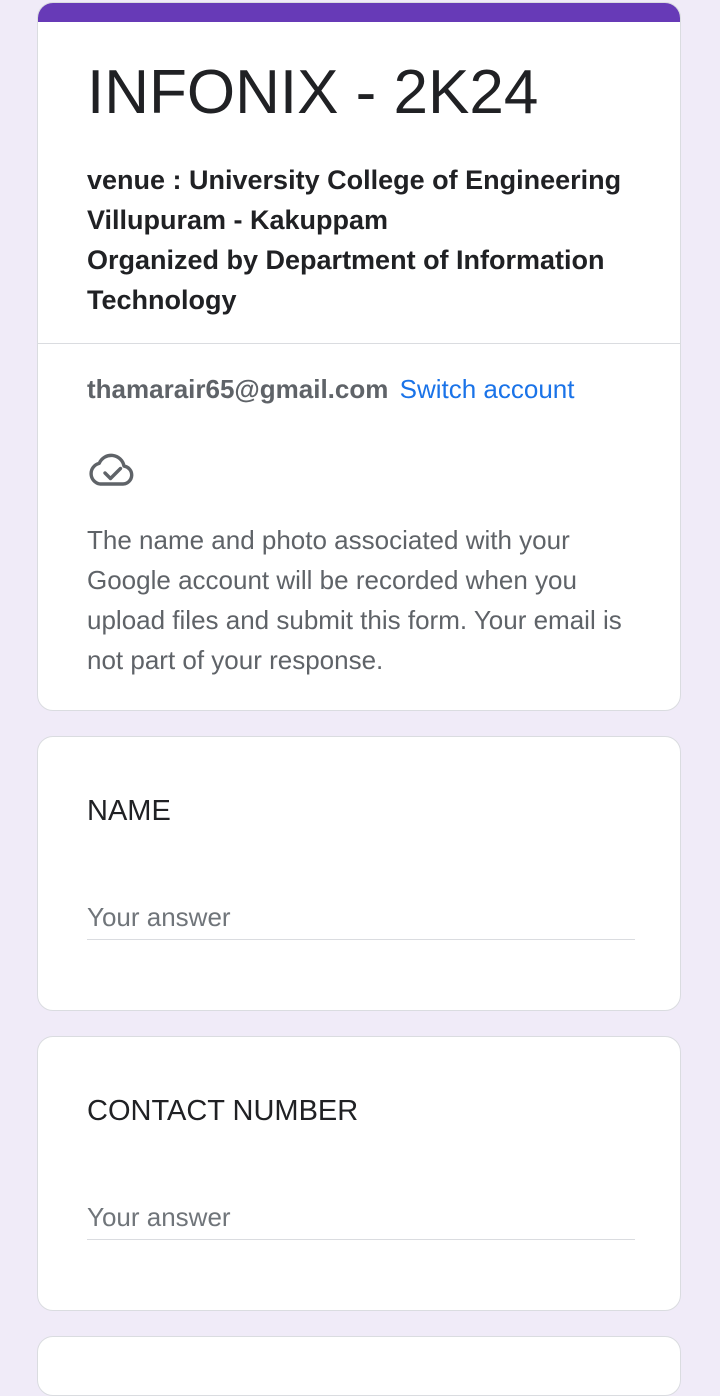  What do you see at coordinates (129, 811) in the screenshot?
I see `question-title: NAME` at bounding box center [129, 811].